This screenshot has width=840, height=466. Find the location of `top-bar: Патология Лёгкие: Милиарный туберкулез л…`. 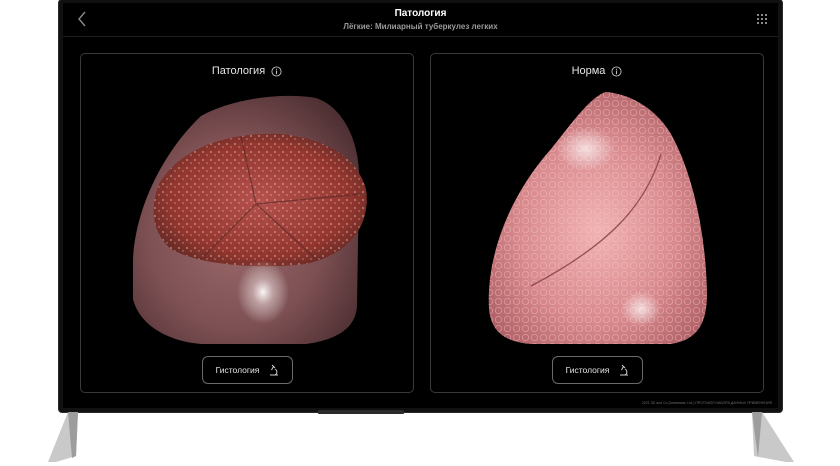

top-bar: Патология Лёгкие: Милиарный туберкулез л… is located at coordinates (420, 20).